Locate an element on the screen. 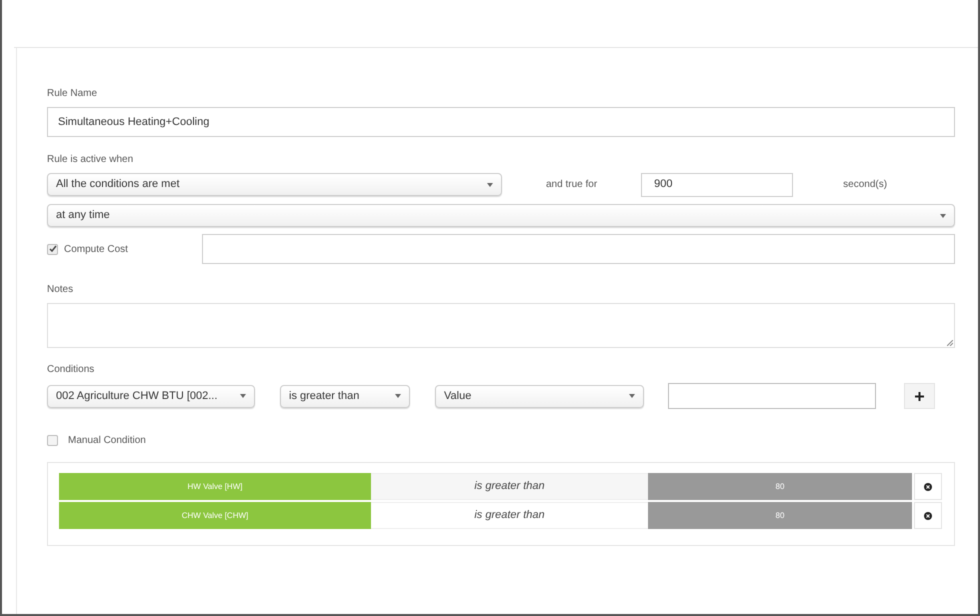  point-cell: CHW Valve [CHW] is located at coordinates (215, 515).